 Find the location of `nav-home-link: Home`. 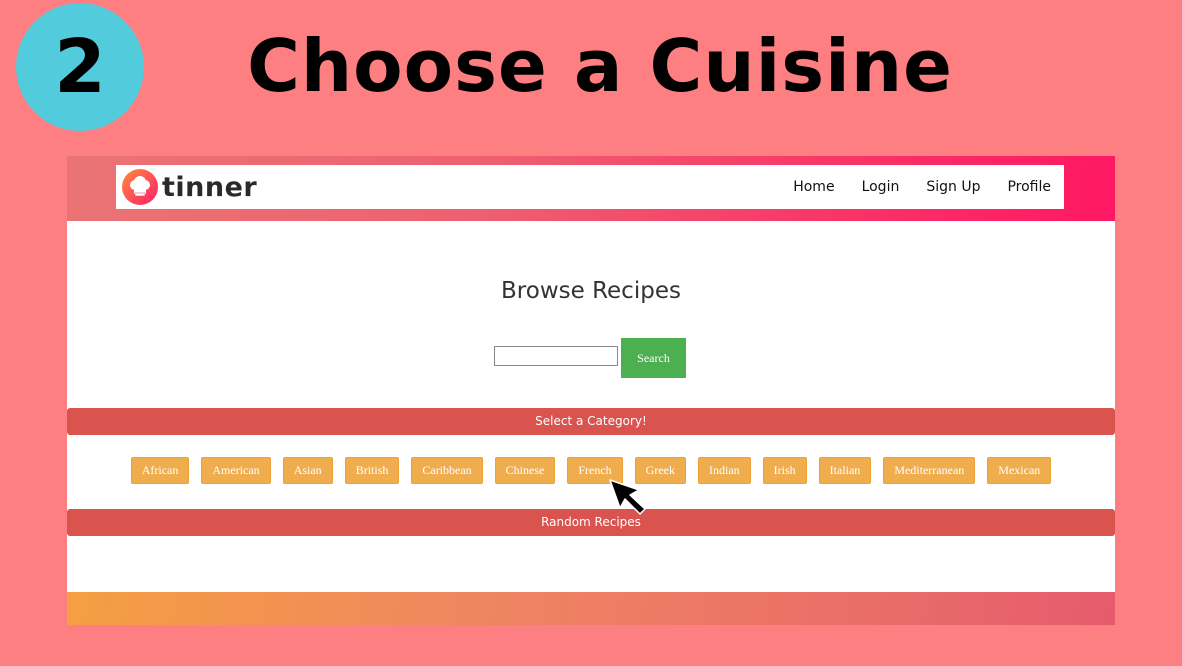

nav-home-link: Home is located at coordinates (813, 187).